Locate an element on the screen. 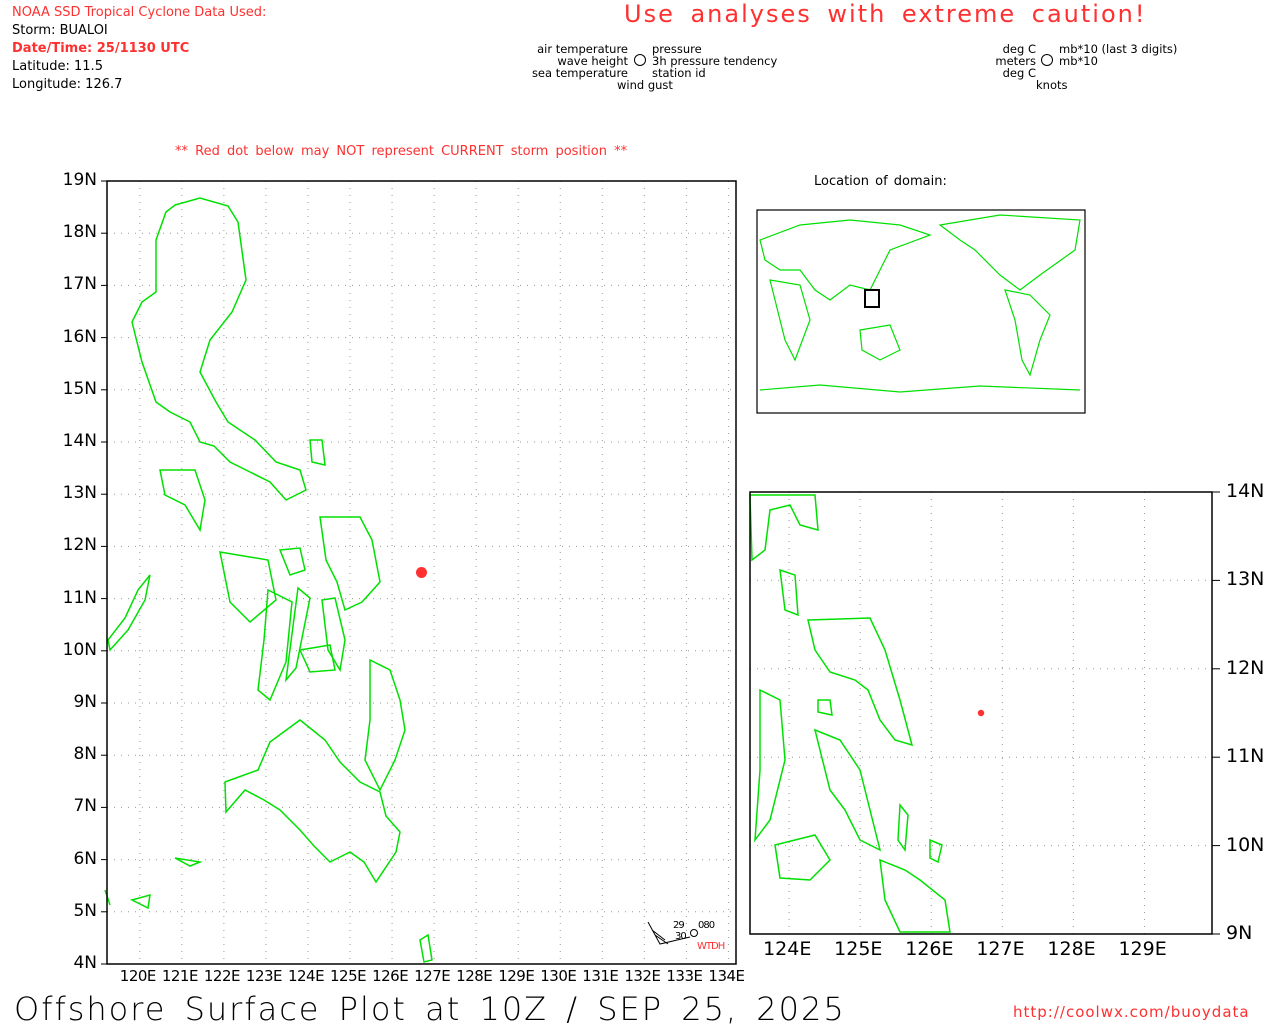 The image size is (1280, 1028). panay-coast is located at coordinates (248, 587).